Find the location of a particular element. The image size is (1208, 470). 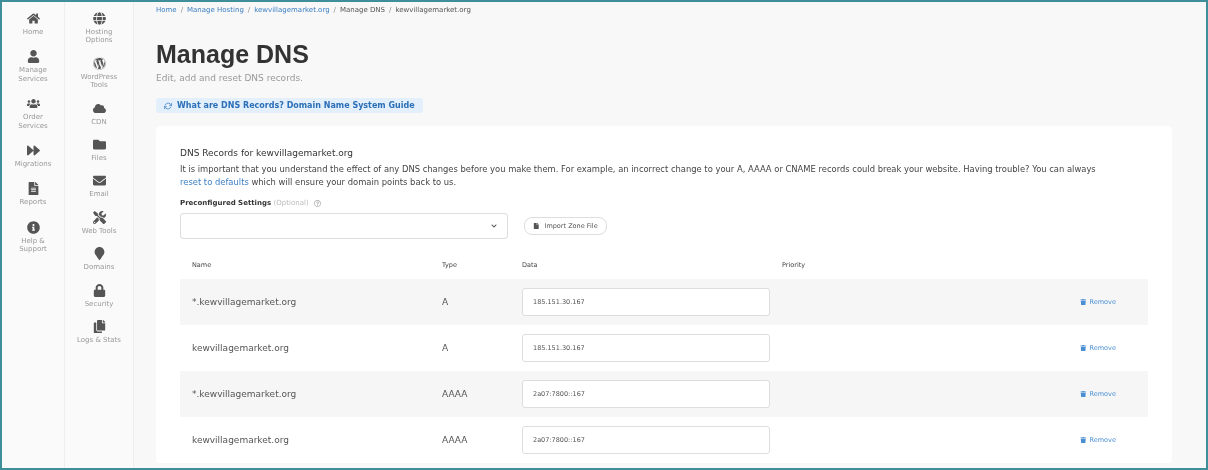

forward-icon is located at coordinates (33, 150).